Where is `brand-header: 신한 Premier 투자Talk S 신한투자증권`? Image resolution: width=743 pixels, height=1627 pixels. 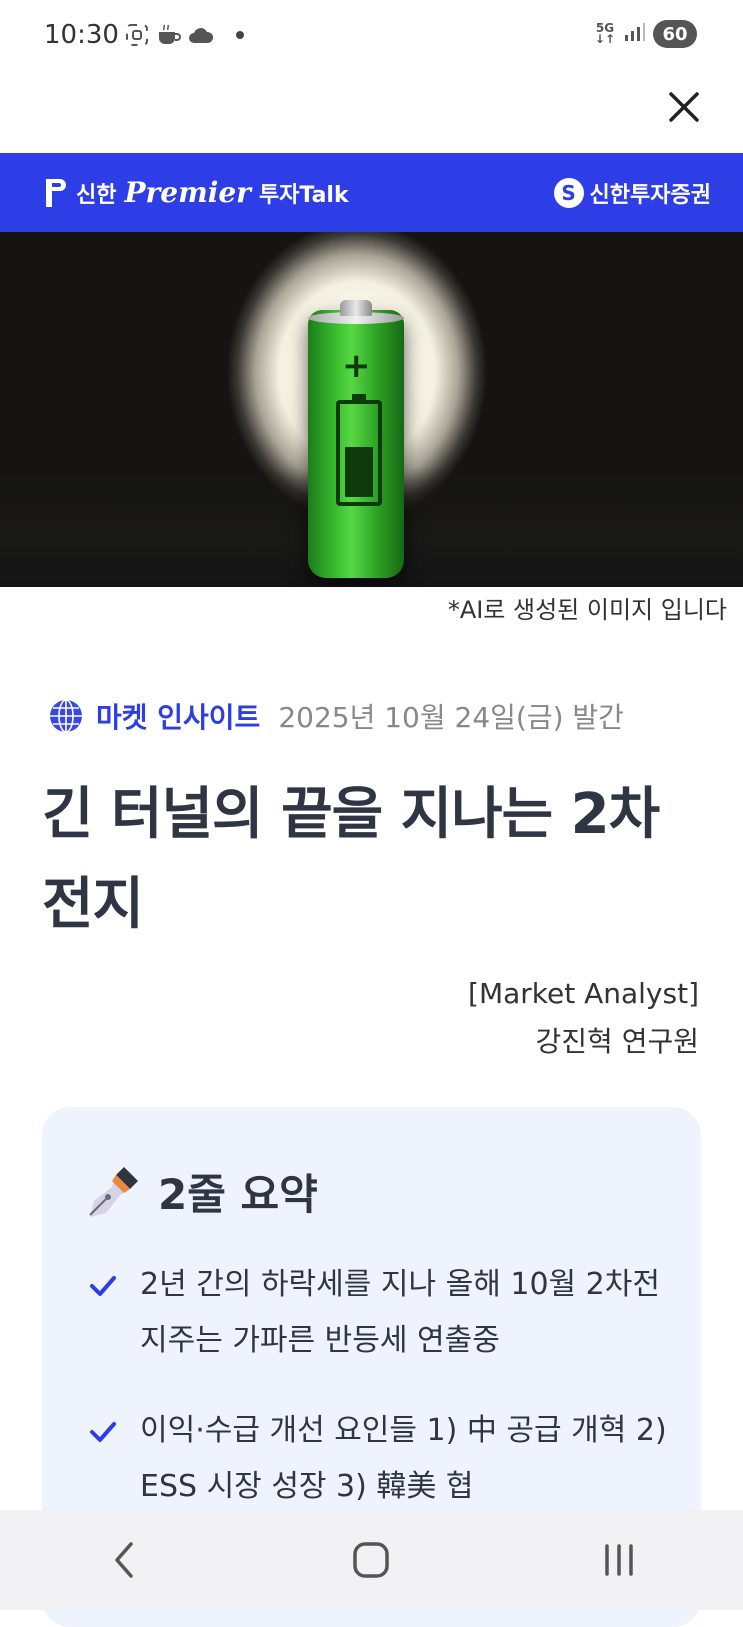 brand-header: 신한 Premier 투자Talk S 신한투자증권 is located at coordinates (371, 192).